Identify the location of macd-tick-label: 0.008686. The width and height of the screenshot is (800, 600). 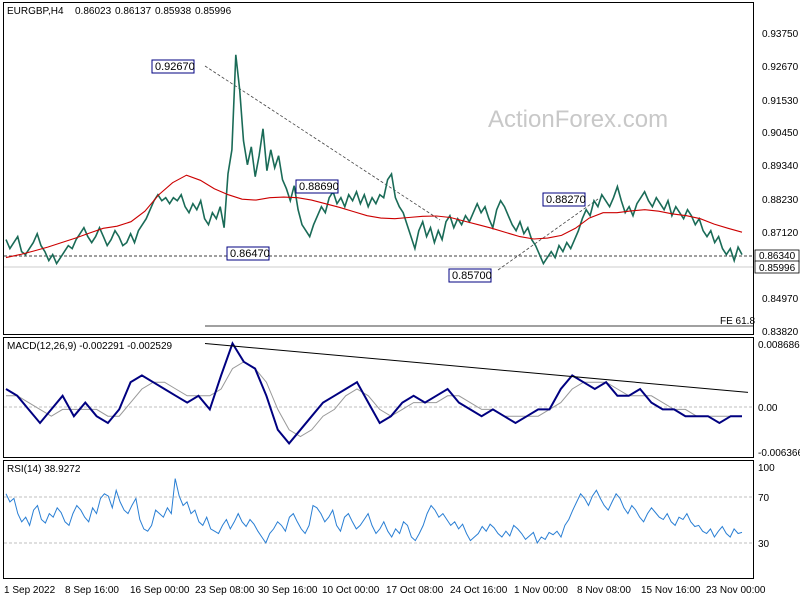
(779, 345).